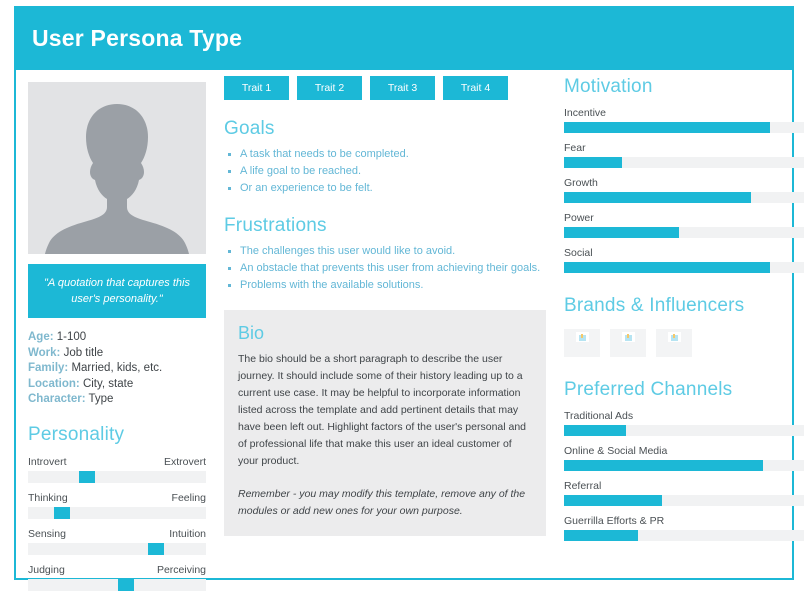  I want to click on motivation-bar-social: Social, so click(685, 260).